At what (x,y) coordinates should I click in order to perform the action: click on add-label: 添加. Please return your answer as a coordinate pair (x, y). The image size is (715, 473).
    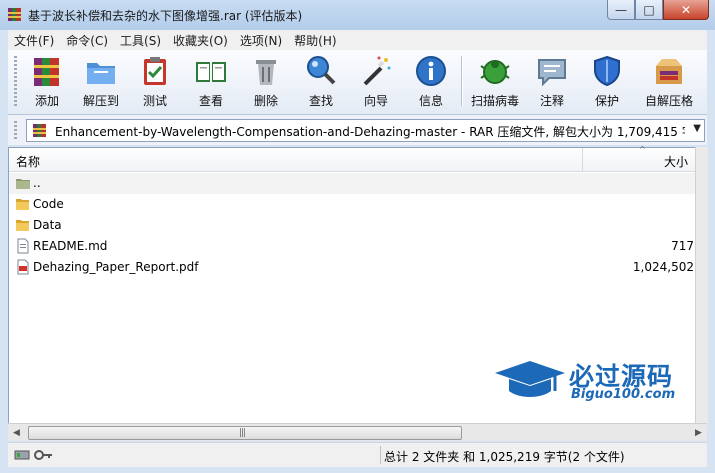
    Looking at the image, I should click on (46, 101).